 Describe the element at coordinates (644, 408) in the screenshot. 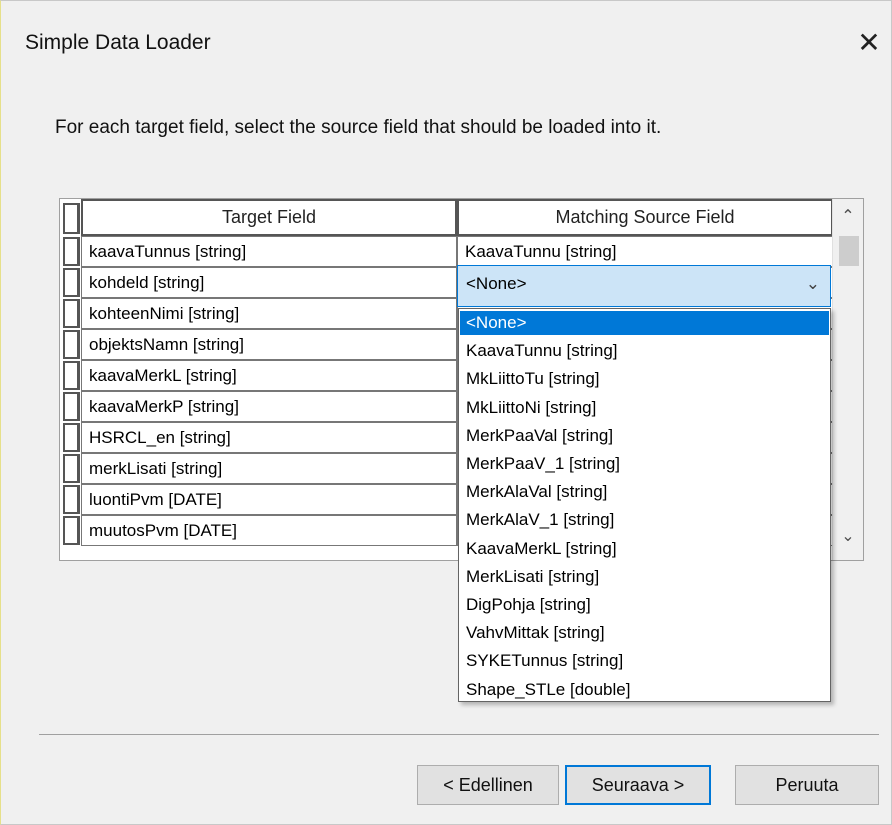

I see `dropdown-option: MkLiittoNi [string]` at that location.